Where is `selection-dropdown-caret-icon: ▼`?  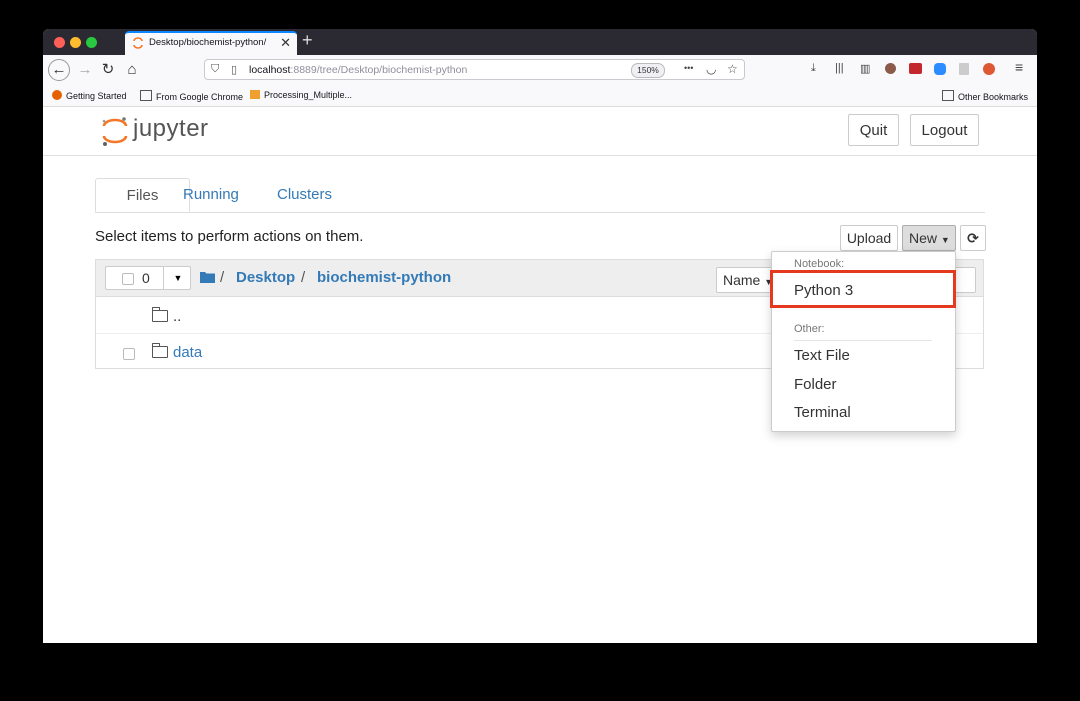 selection-dropdown-caret-icon: ▼ is located at coordinates (177, 278).